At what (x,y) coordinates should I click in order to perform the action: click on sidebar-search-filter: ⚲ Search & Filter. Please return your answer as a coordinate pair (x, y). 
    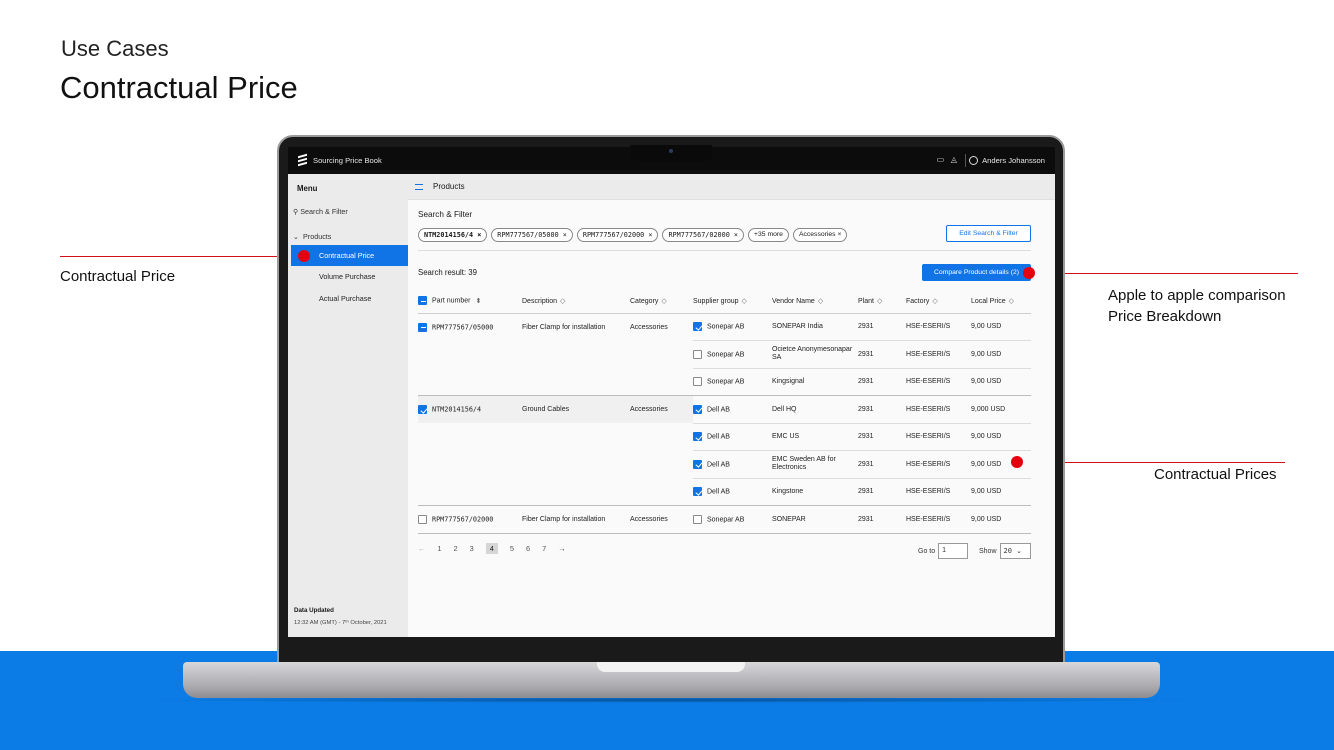
    Looking at the image, I should click on (320, 211).